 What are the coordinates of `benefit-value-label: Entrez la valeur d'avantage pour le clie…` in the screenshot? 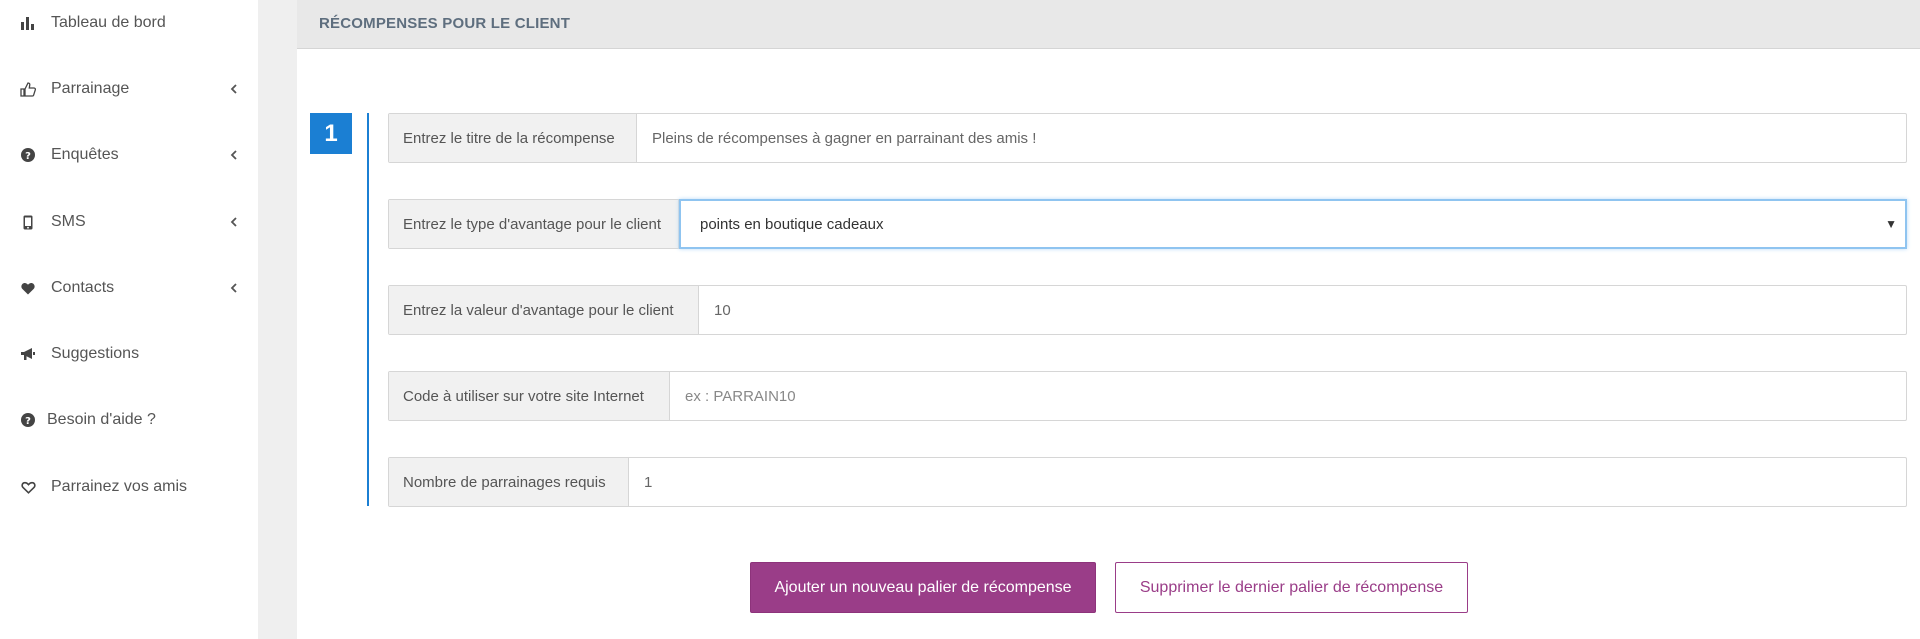 It's located at (544, 310).